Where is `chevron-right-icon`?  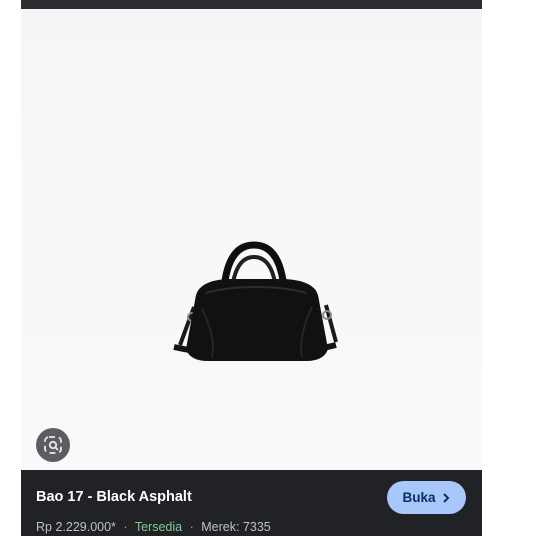
chevron-right-icon is located at coordinates (445, 497).